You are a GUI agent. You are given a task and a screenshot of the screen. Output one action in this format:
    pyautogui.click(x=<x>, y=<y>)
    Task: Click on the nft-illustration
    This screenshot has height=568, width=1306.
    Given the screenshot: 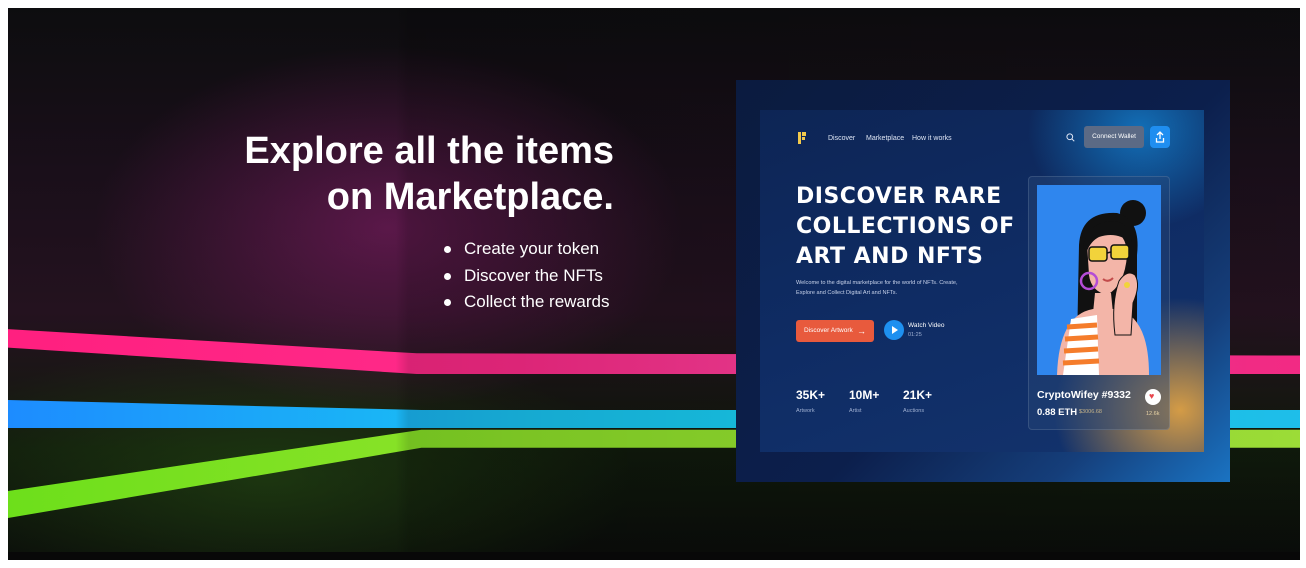 What is the action you would take?
    pyautogui.click(x=1099, y=280)
    